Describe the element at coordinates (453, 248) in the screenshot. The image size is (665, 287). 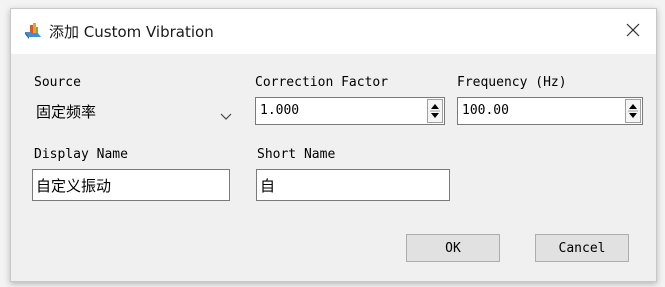
I see `ok-button: OK` at that location.